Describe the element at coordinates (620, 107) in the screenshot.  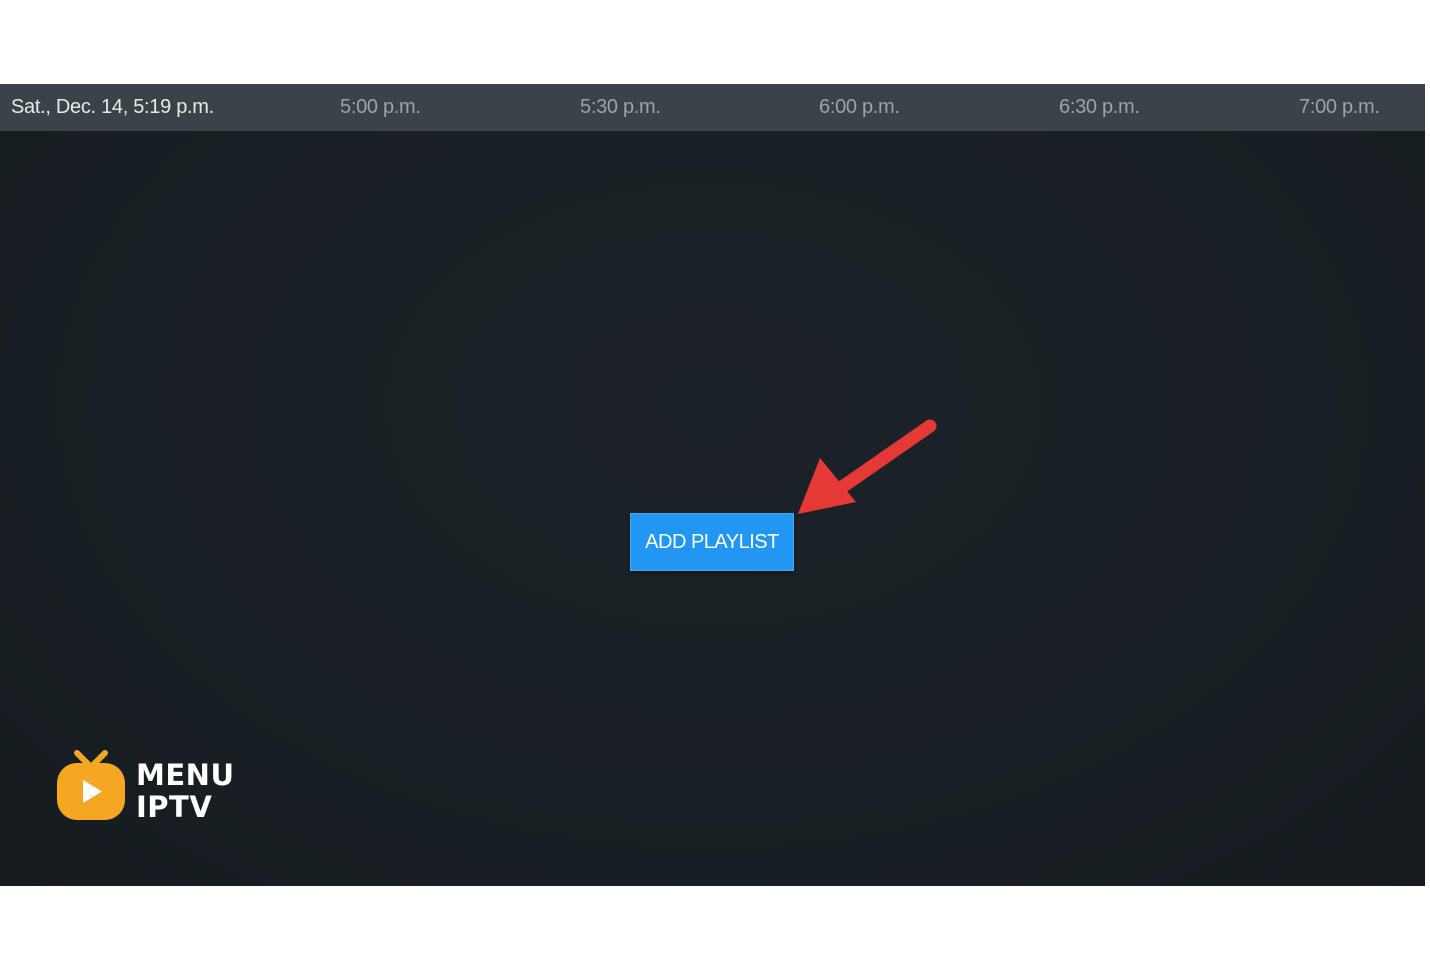
I see `time-slot: 5:30 p.m.` at that location.